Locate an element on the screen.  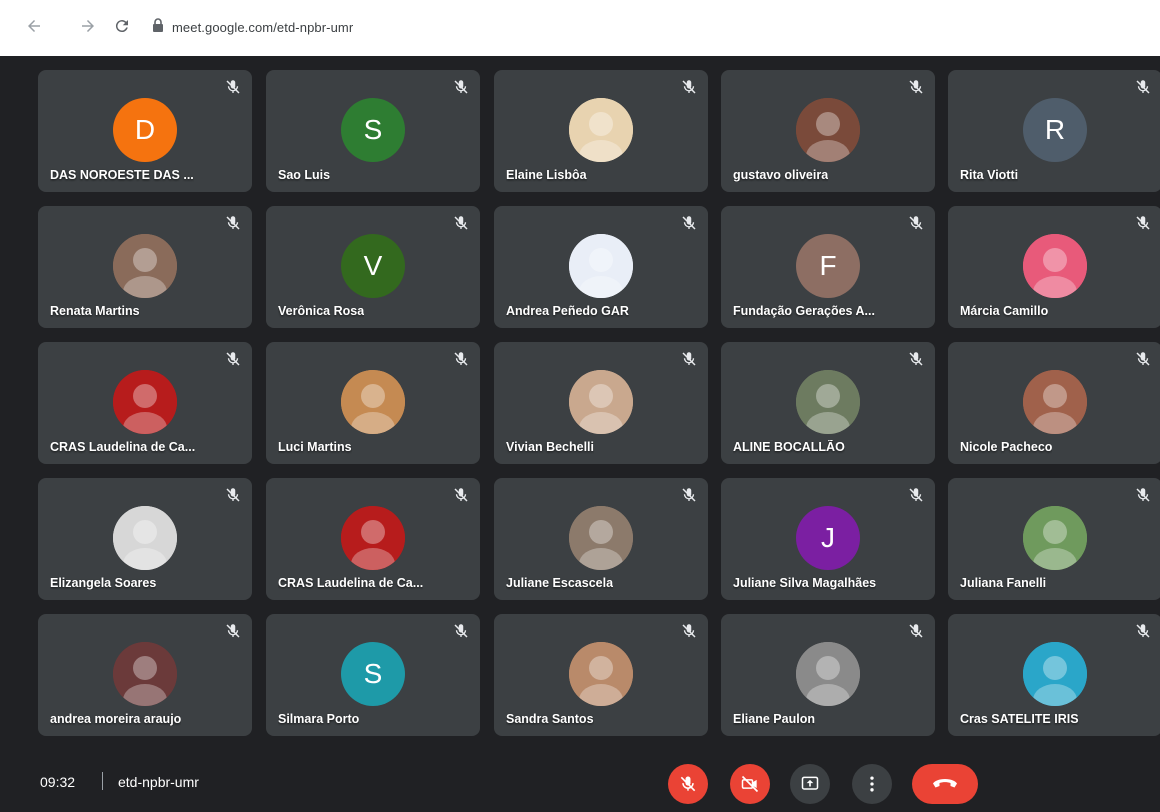
more-vert-icon is located at coordinates (872, 784).